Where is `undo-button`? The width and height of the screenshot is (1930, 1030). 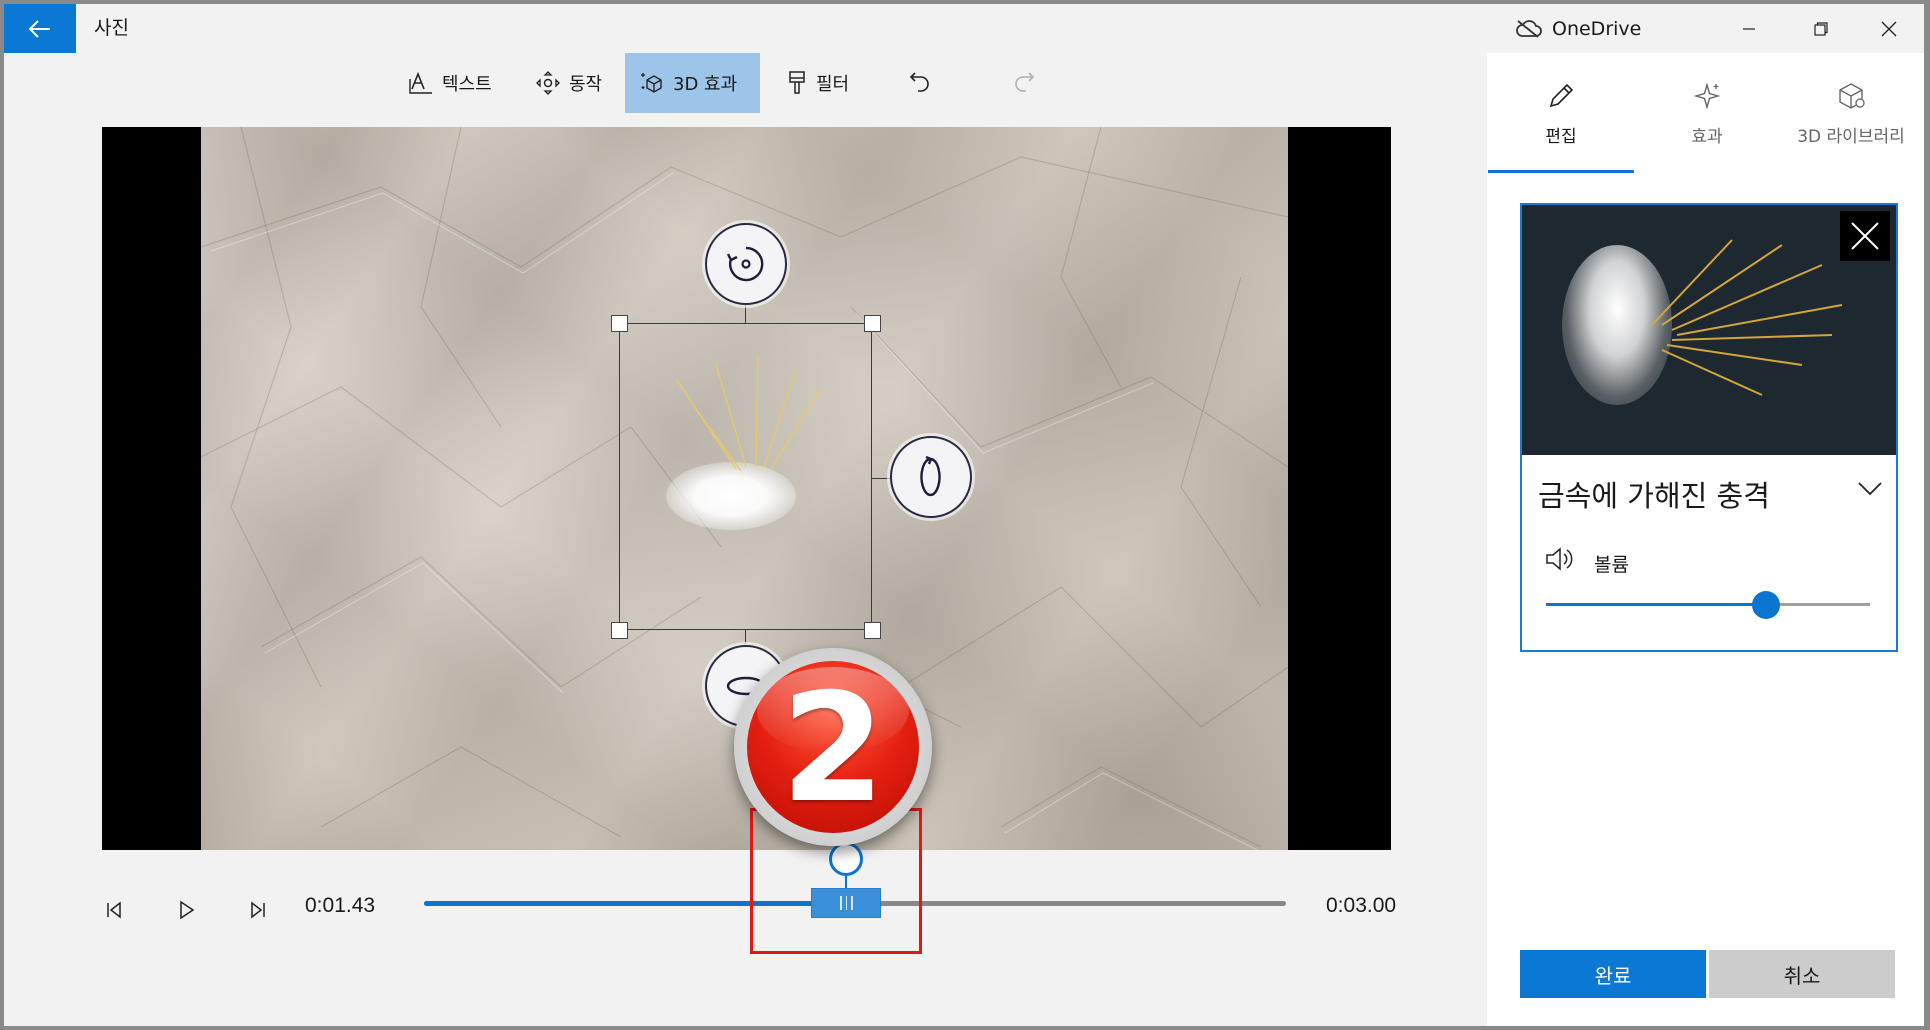 undo-button is located at coordinates (920, 83).